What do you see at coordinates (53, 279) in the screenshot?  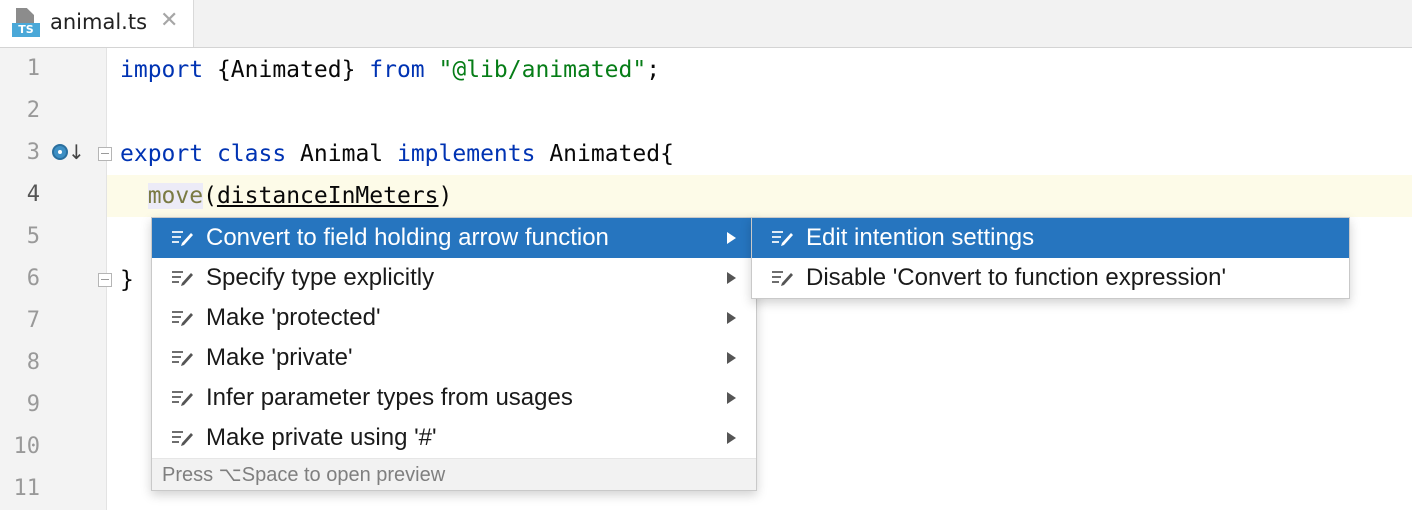 I see `line-number-gutter: 1 2 3 4 5 6 7 8 9 10 11` at bounding box center [53, 279].